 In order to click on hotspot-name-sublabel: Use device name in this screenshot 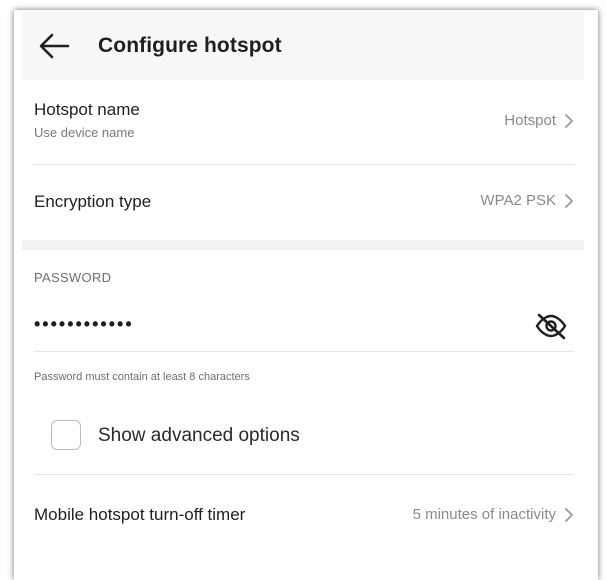, I will do `click(84, 132)`.